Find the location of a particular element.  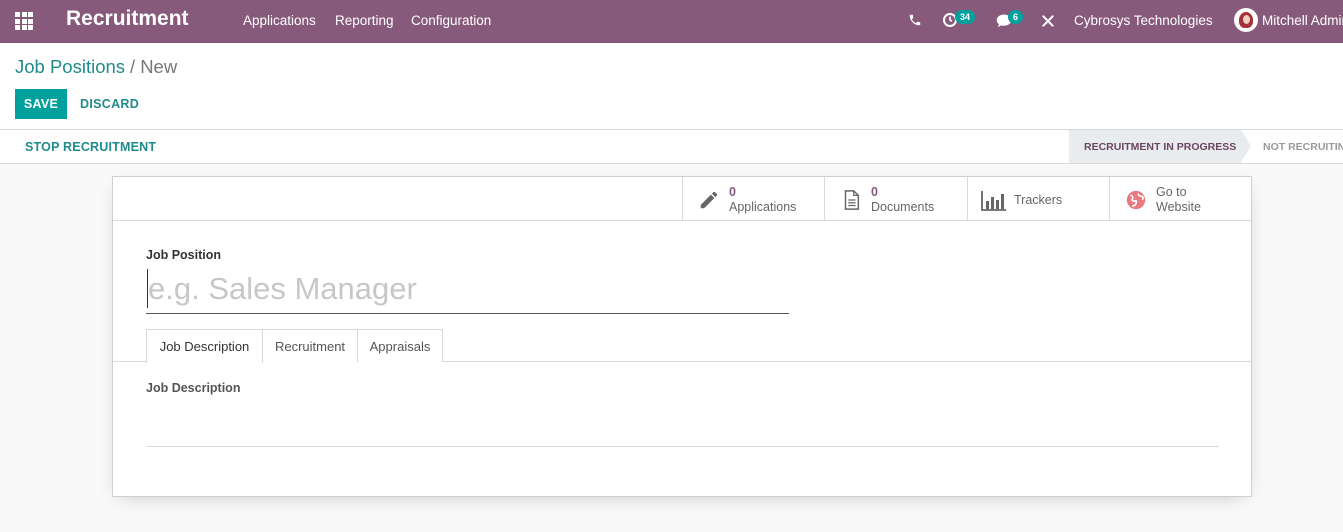

applications-smart-button: 0 Applications is located at coordinates (753, 199).